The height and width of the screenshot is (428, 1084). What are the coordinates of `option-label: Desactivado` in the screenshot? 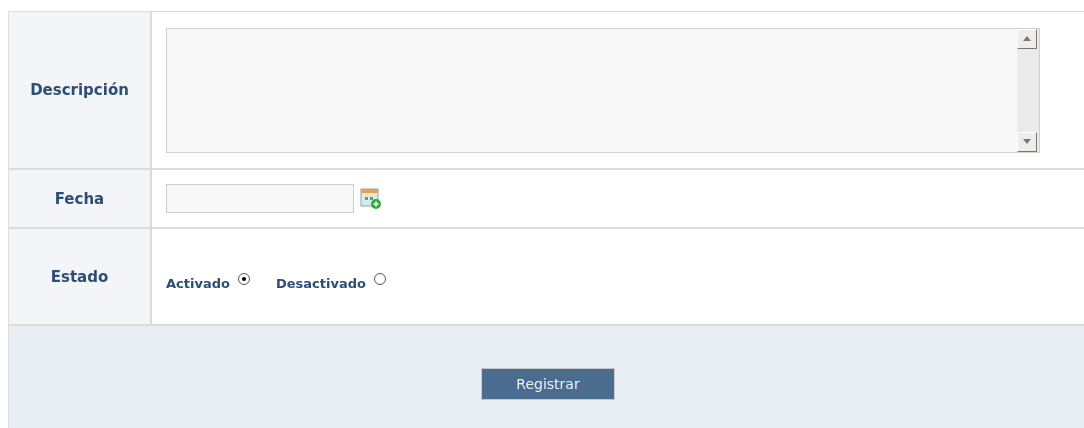 It's located at (320, 283).